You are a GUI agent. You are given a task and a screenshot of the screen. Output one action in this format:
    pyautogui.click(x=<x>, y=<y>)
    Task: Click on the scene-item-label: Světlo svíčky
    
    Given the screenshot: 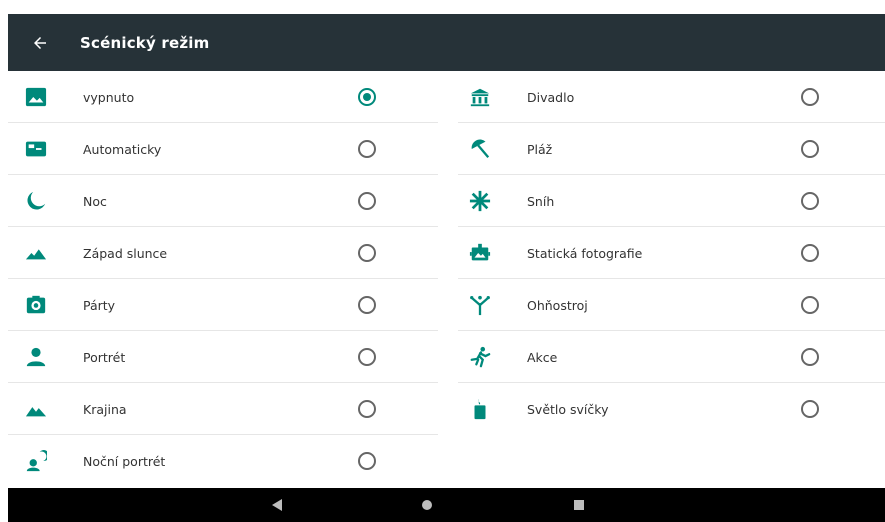 What is the action you would take?
    pyautogui.click(x=568, y=409)
    